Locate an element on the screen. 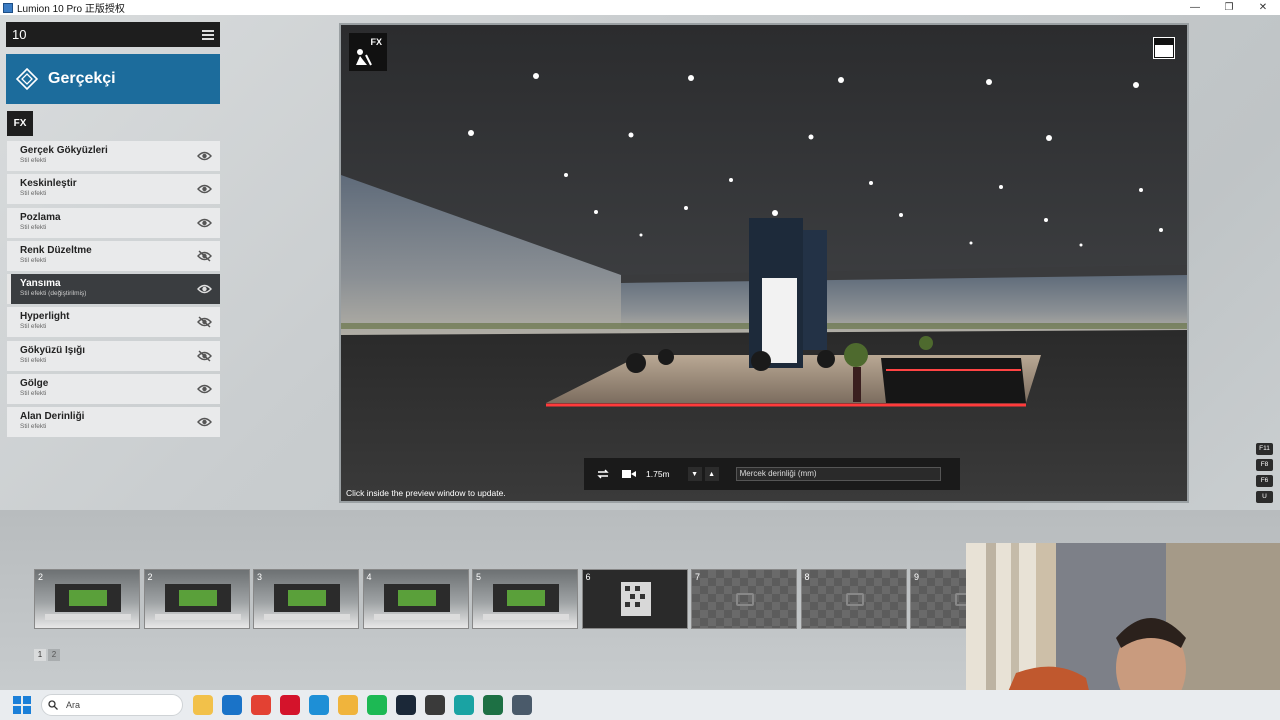  opera-icon is located at coordinates (290, 705).